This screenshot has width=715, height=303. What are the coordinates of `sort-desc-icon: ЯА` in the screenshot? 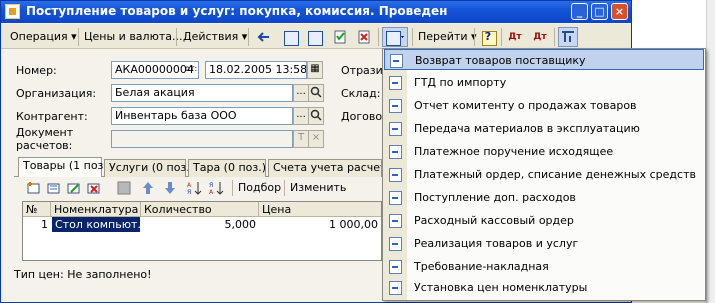 It's located at (216, 188).